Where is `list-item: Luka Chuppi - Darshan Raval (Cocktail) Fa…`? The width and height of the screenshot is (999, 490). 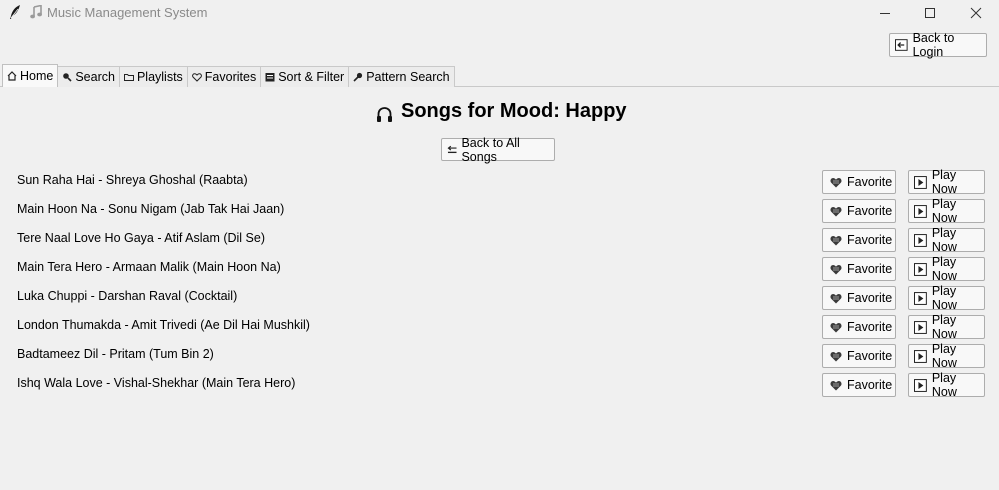 list-item: Luka Chuppi - Darshan Raval (Cocktail) Fa… is located at coordinates (499, 298).